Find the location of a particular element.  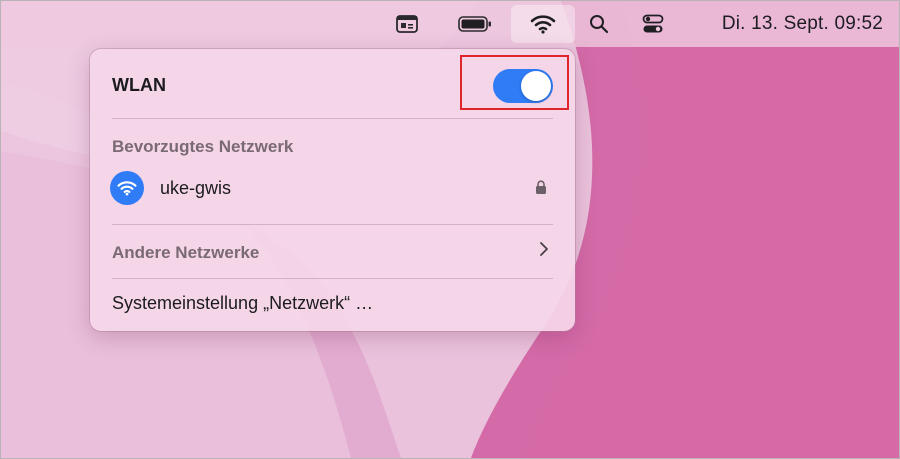

menu-bar: Di. 13. Sept. 09:52 is located at coordinates (450, 24).